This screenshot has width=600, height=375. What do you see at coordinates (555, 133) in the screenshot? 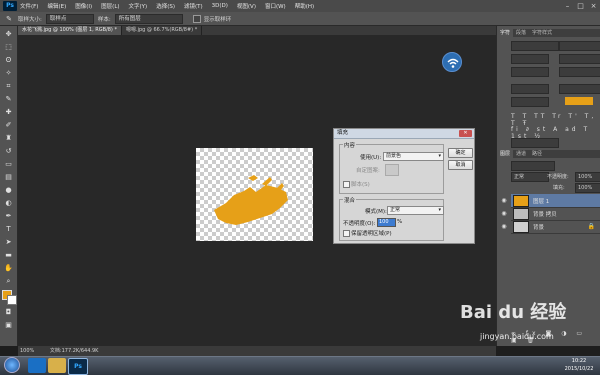
I see `opentype-buttons: fi ∂ st A ad T 1st ½` at bounding box center [555, 133].